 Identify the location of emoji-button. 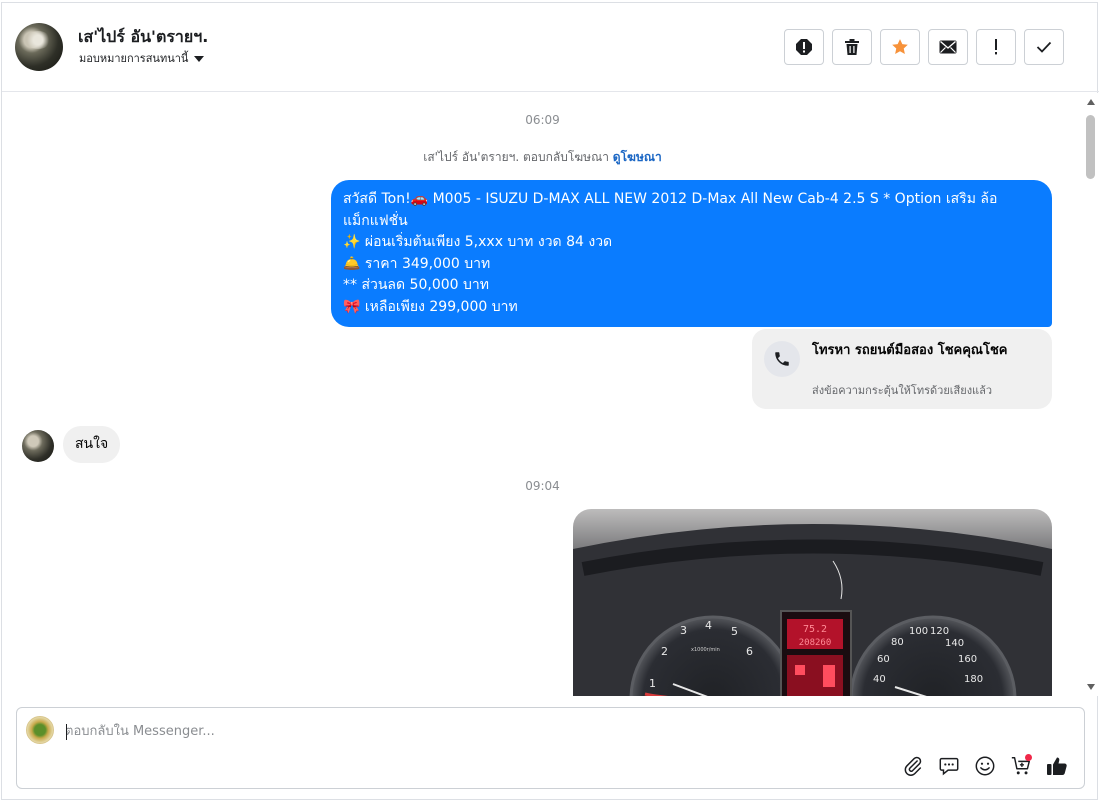
(985, 766).